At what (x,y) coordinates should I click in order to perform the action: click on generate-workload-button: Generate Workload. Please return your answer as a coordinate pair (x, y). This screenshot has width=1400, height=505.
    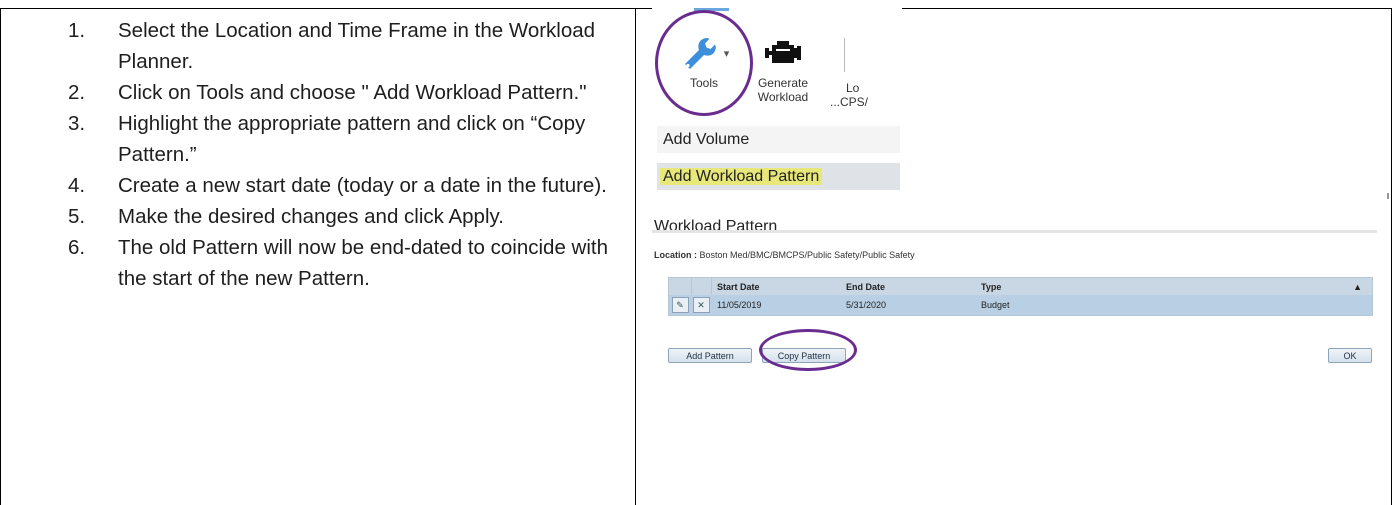
    Looking at the image, I should click on (783, 66).